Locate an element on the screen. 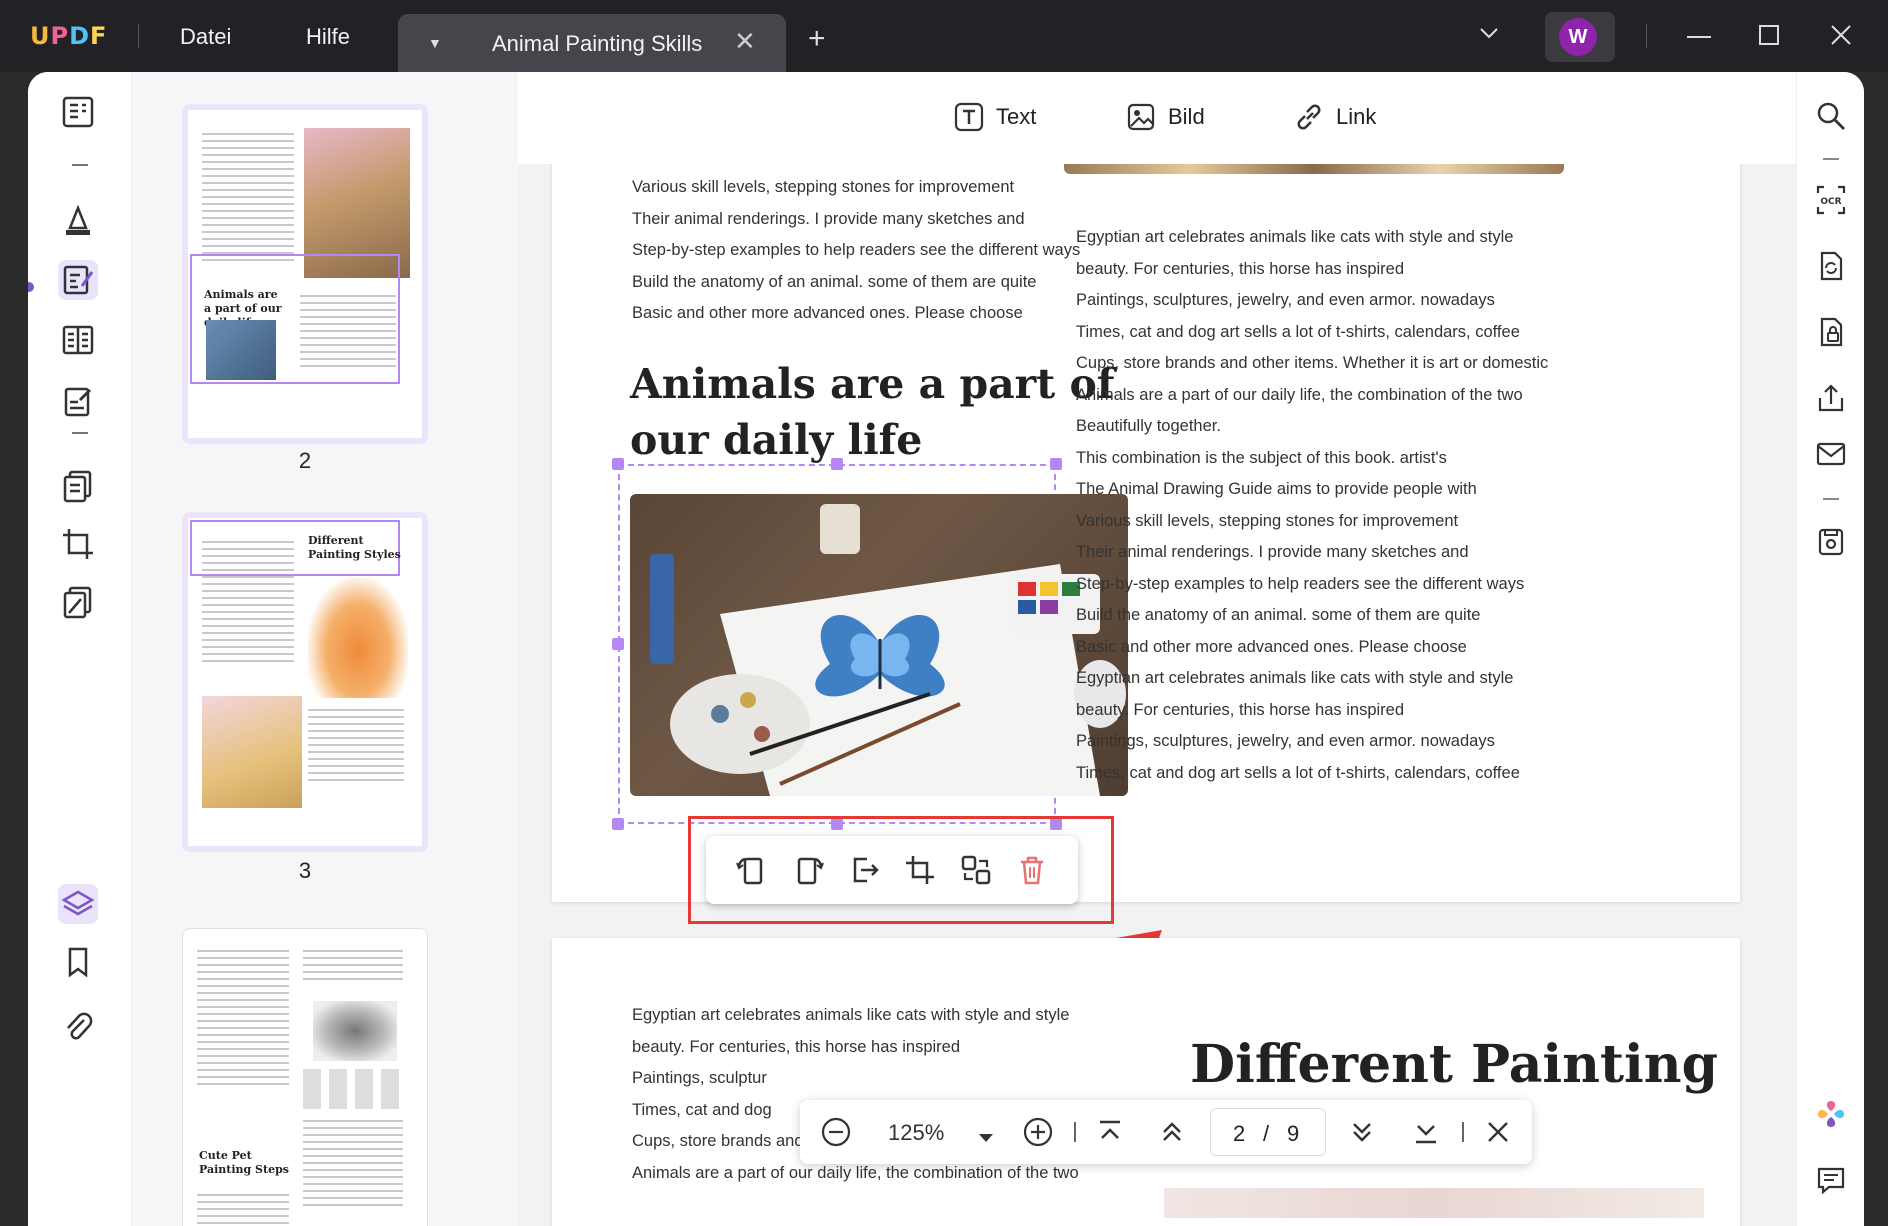  crop-pages-icon is located at coordinates (78, 544).